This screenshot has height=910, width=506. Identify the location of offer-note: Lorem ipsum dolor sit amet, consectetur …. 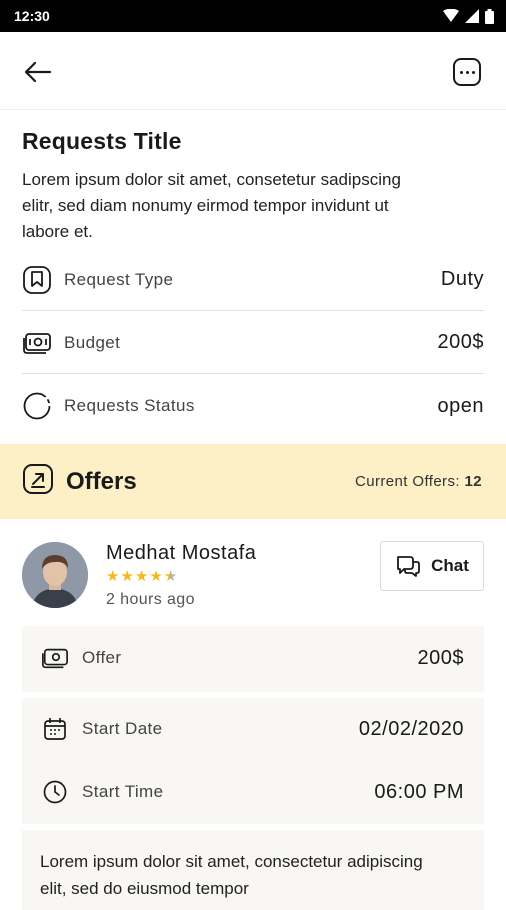
(231, 875).